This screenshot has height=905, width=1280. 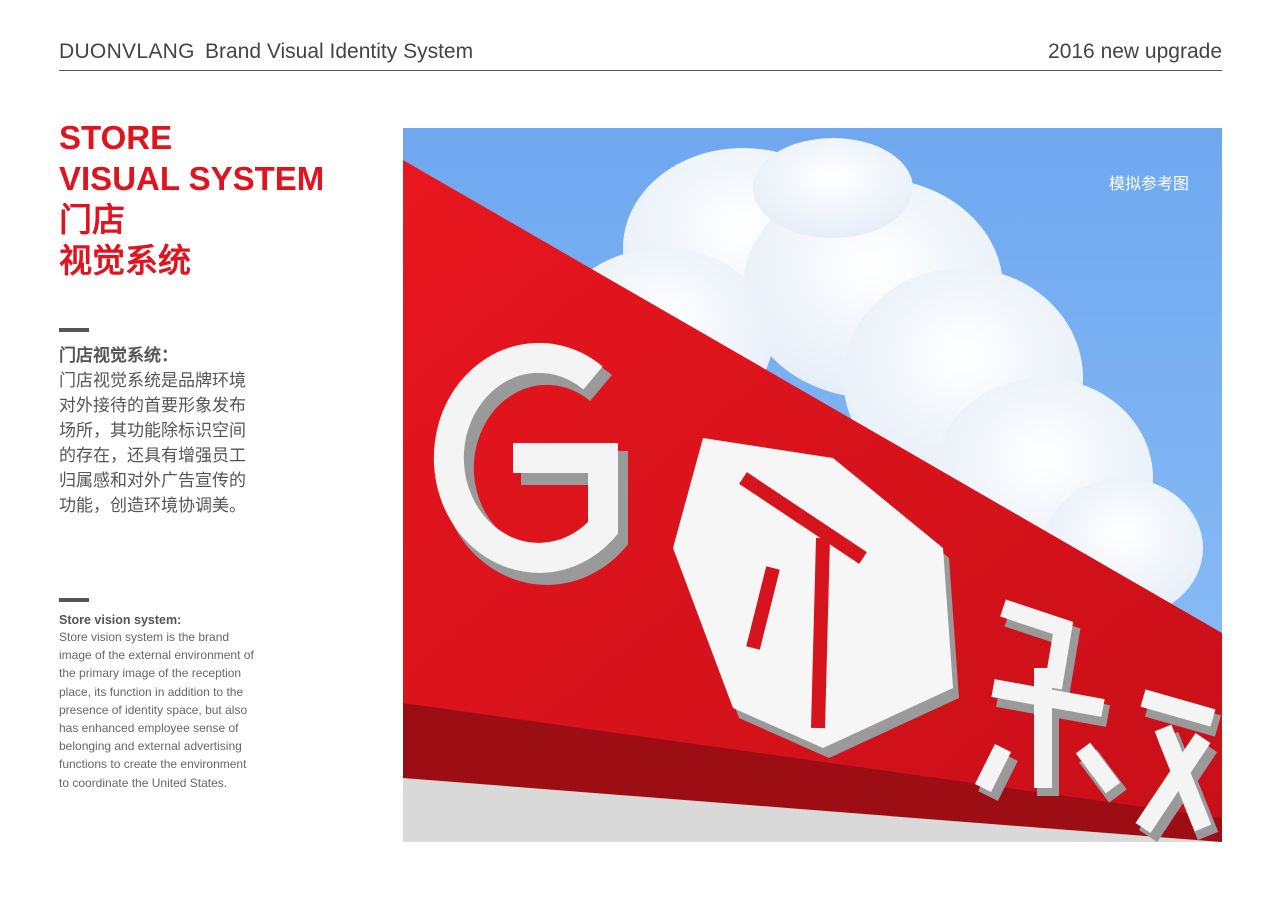 What do you see at coordinates (127, 51) in the screenshot?
I see `brand-name: DUONVLANG` at bounding box center [127, 51].